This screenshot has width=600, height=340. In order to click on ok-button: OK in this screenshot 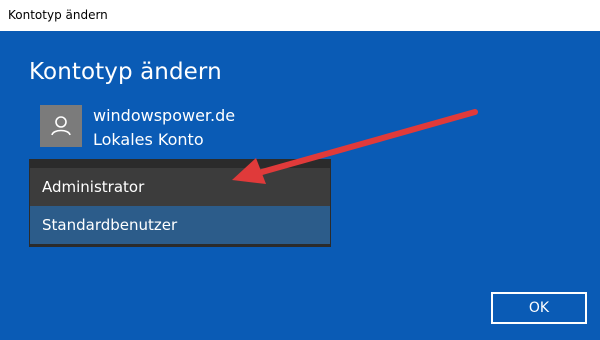, I will do `click(539, 308)`.